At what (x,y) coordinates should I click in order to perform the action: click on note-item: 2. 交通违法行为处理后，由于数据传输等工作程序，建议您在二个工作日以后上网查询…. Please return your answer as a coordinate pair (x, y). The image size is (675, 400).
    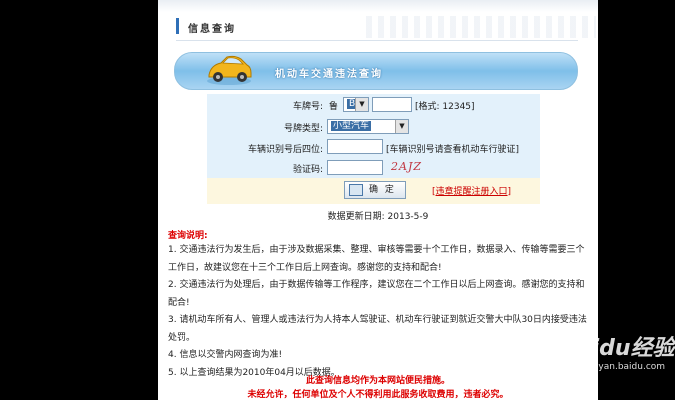
    Looking at the image, I should click on (376, 294).